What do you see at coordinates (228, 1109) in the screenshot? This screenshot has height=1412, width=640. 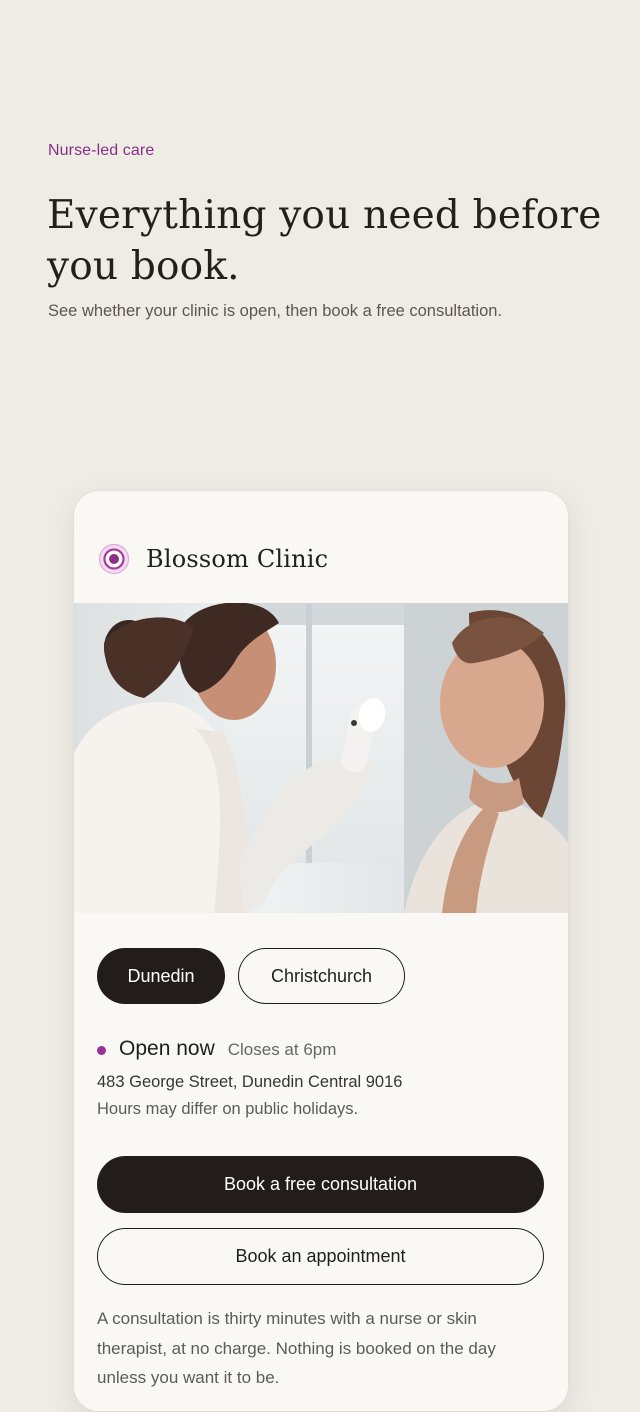 I see `hours-note: Hours may differ on public holidays.` at bounding box center [228, 1109].